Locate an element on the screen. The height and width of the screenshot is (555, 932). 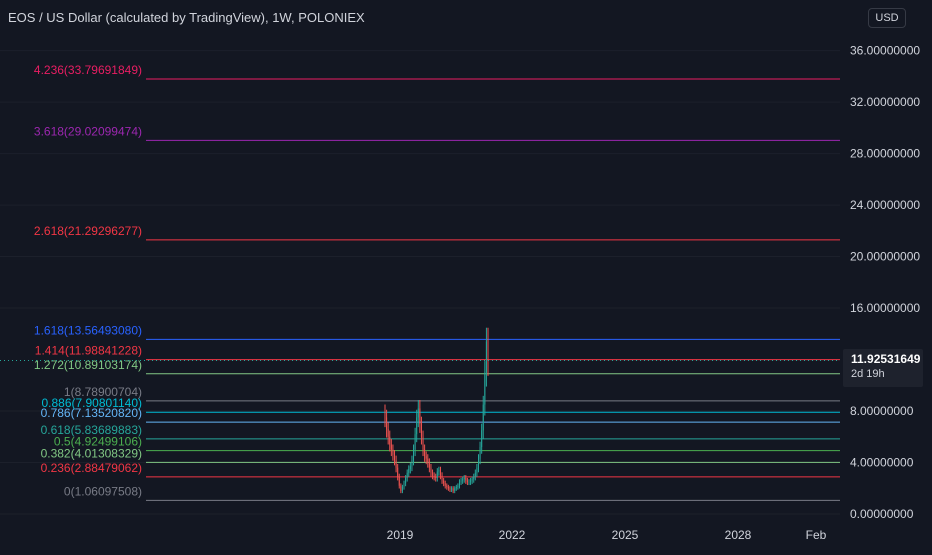
x-tick-label: 2019 is located at coordinates (400, 535).